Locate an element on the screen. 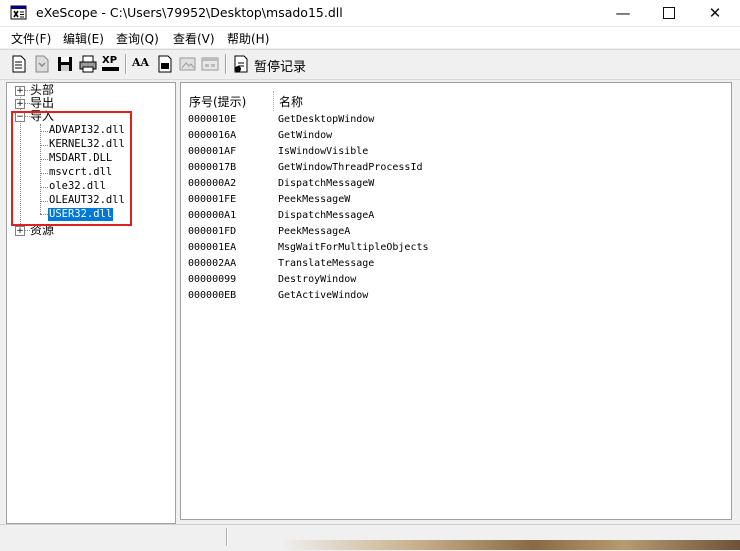  exescope-app-icon is located at coordinates (19, 12).